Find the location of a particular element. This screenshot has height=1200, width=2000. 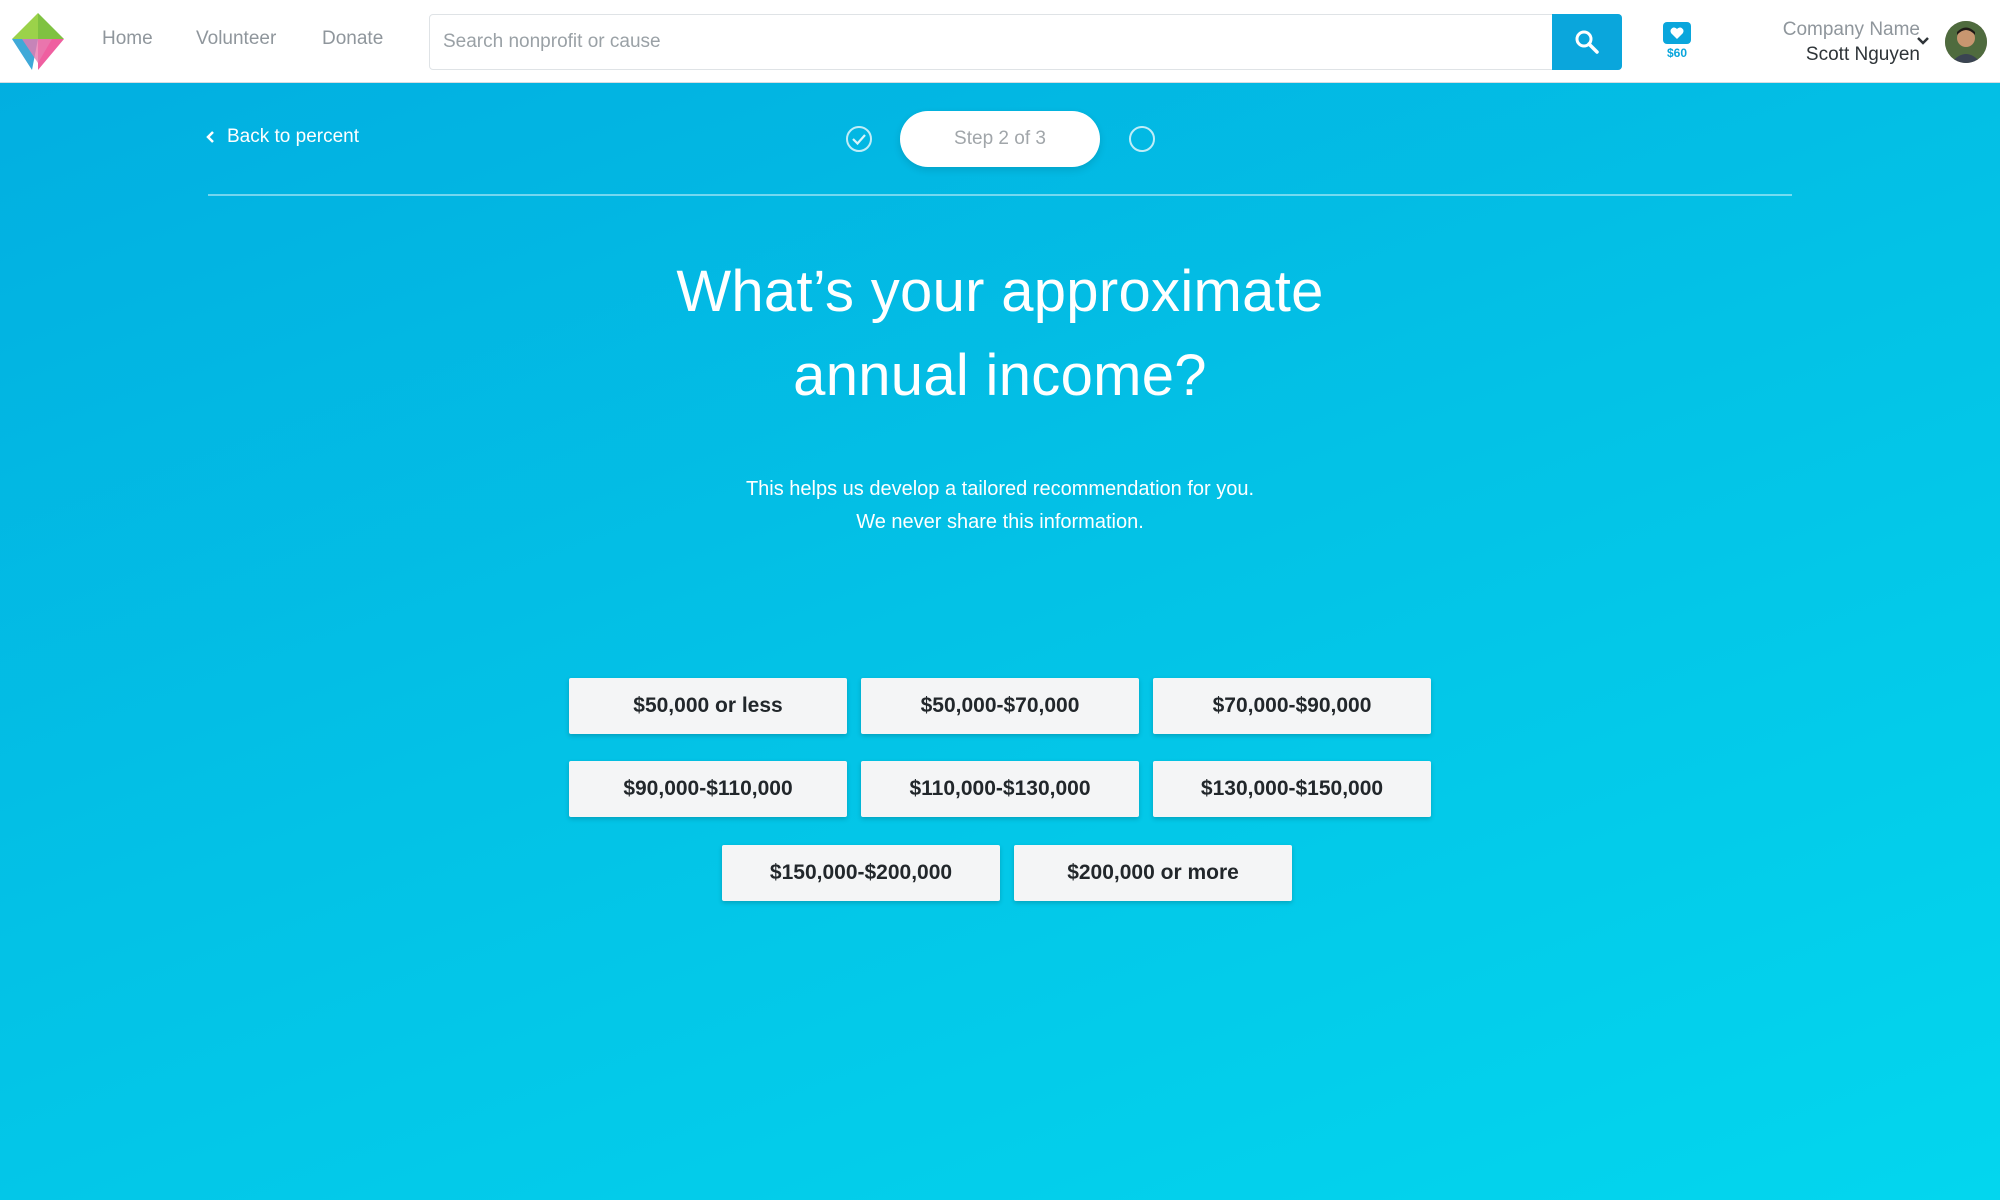

step-indicator: Step 2 of 3 is located at coordinates (1000, 139).